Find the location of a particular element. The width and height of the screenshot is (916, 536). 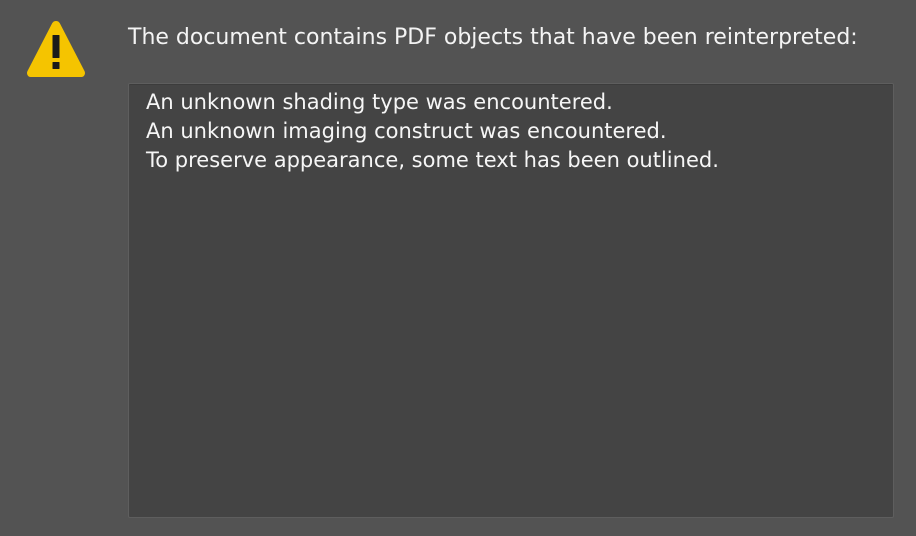

details-line-shading: An unknown shading type was encountered. is located at coordinates (379, 102).